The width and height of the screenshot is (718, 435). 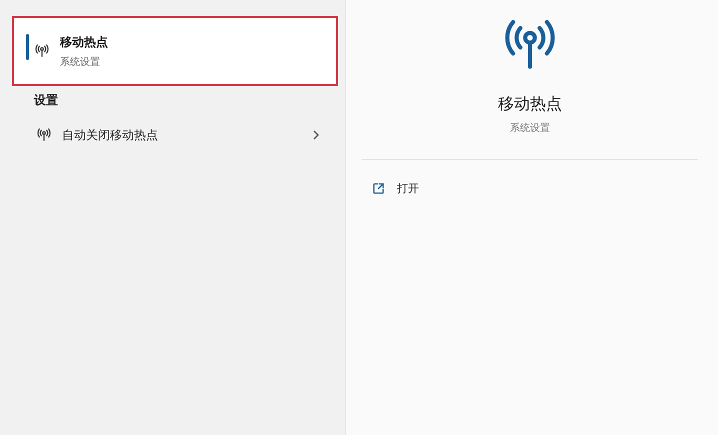 I want to click on result-subtitle: 系统设置, so click(x=80, y=62).